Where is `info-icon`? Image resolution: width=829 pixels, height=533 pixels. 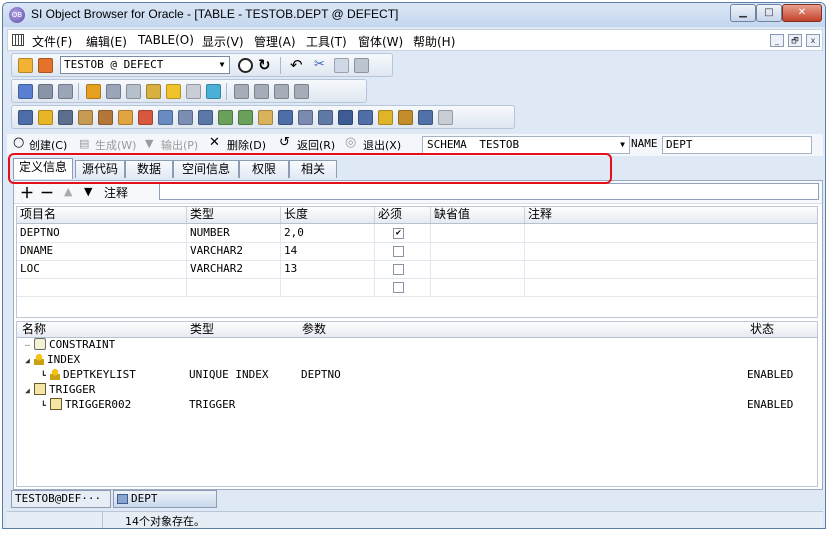 info-icon is located at coordinates (261, 91).